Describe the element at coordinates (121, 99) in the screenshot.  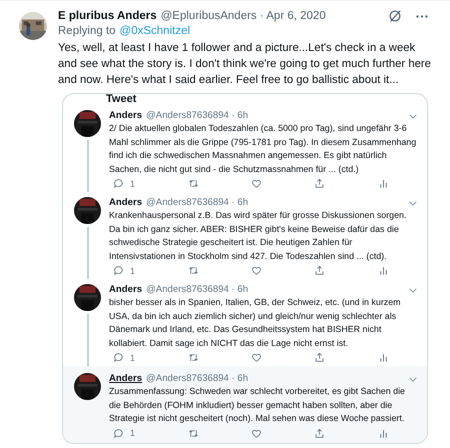
I see `header-title: Tweet` at that location.